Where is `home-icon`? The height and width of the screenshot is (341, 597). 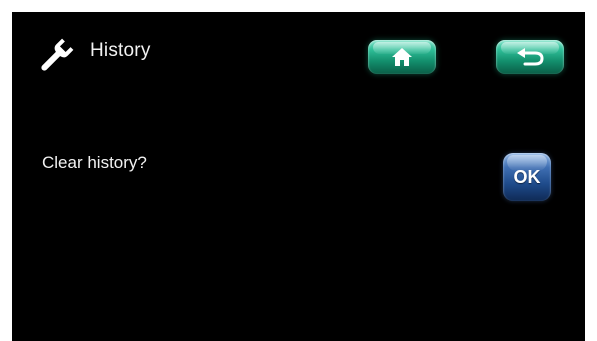 home-icon is located at coordinates (402, 57).